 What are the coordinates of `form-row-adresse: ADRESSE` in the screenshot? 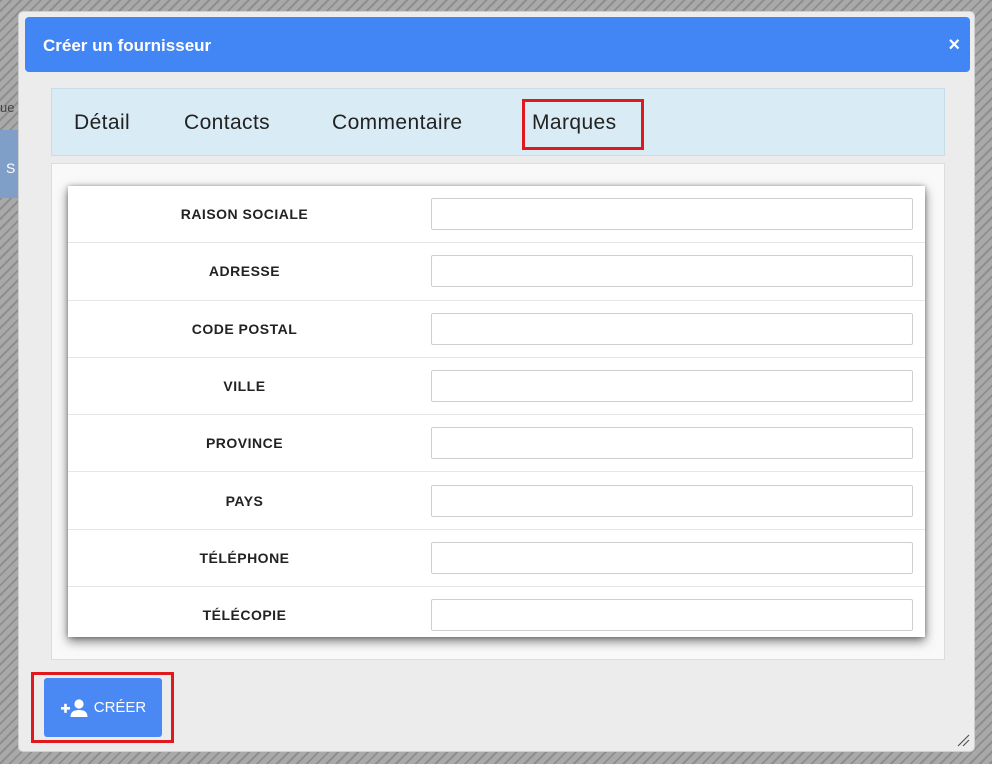 It's located at (496, 272).